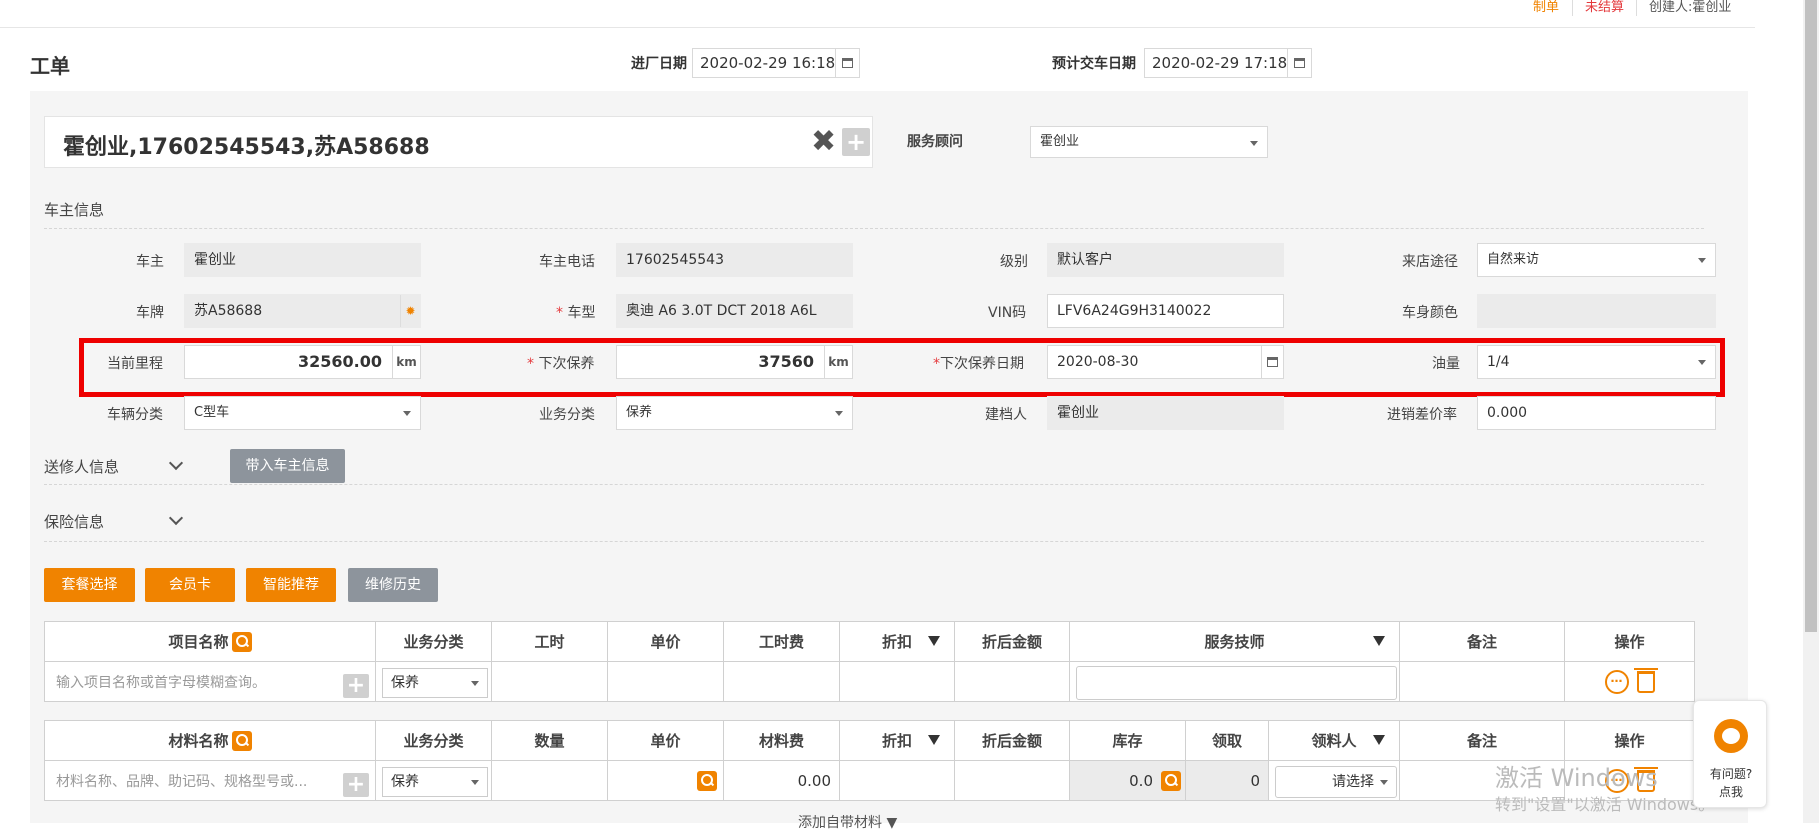 The height and width of the screenshot is (832, 1819). What do you see at coordinates (734, 413) in the screenshot?
I see `biz-category-select: 保养` at bounding box center [734, 413].